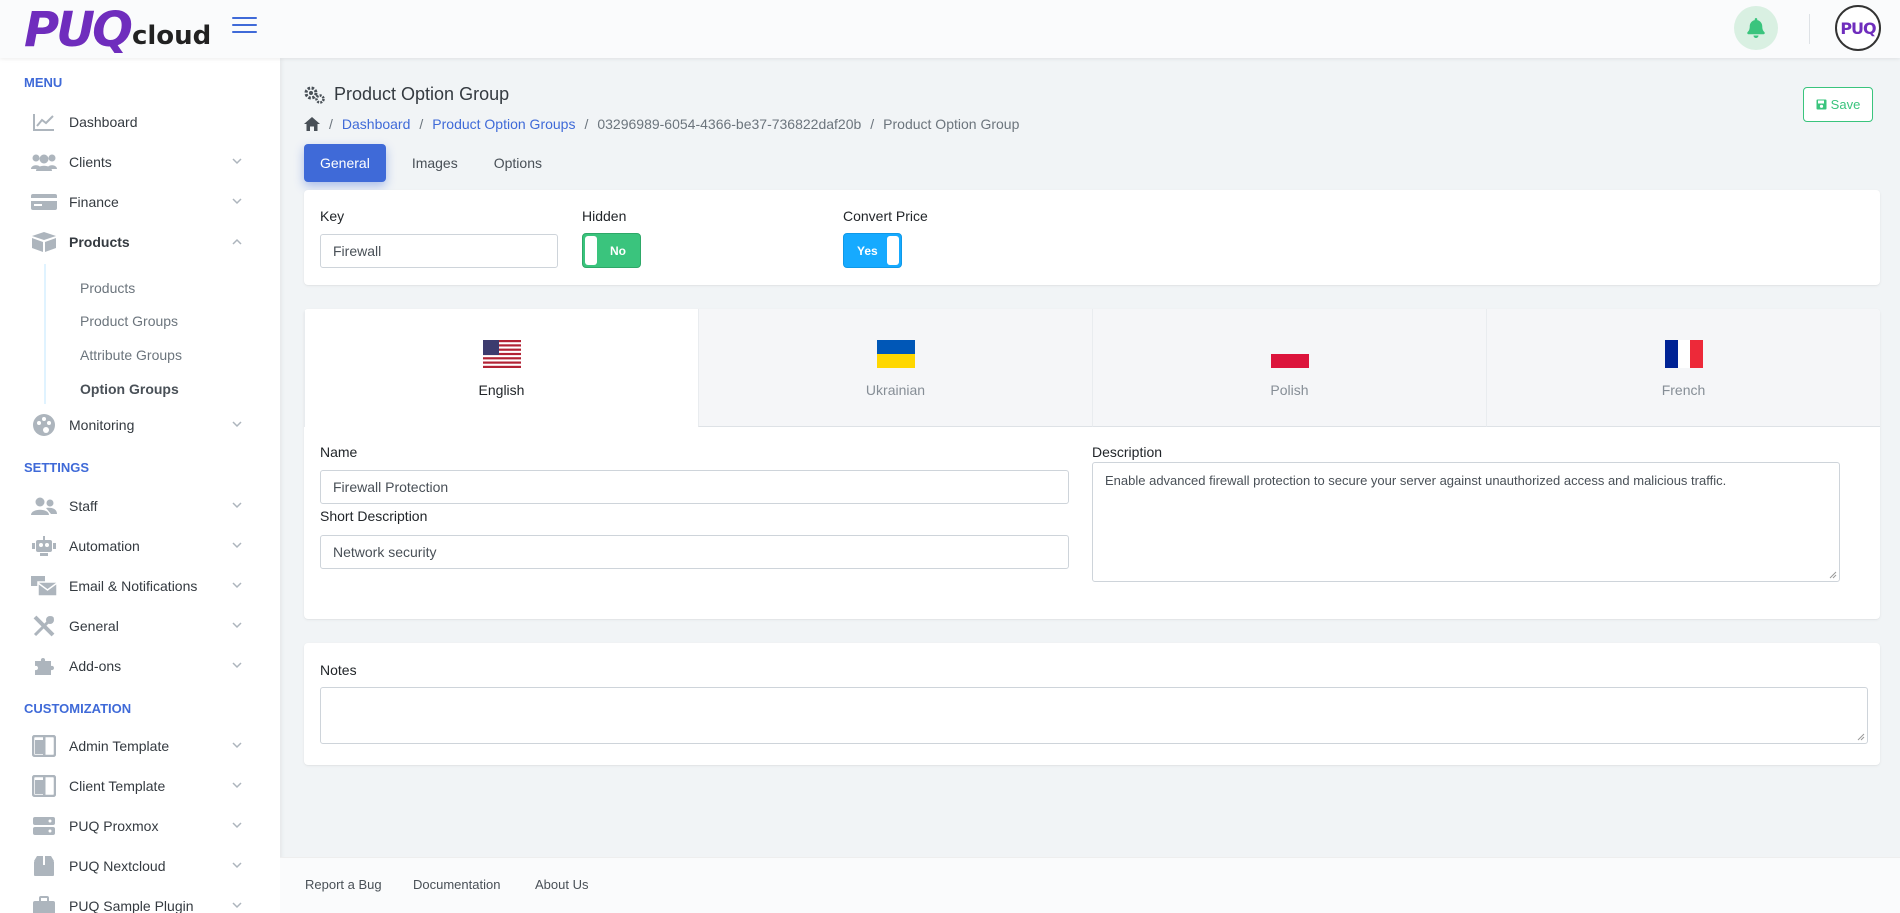  I want to click on tab-images: Images, so click(435, 163).